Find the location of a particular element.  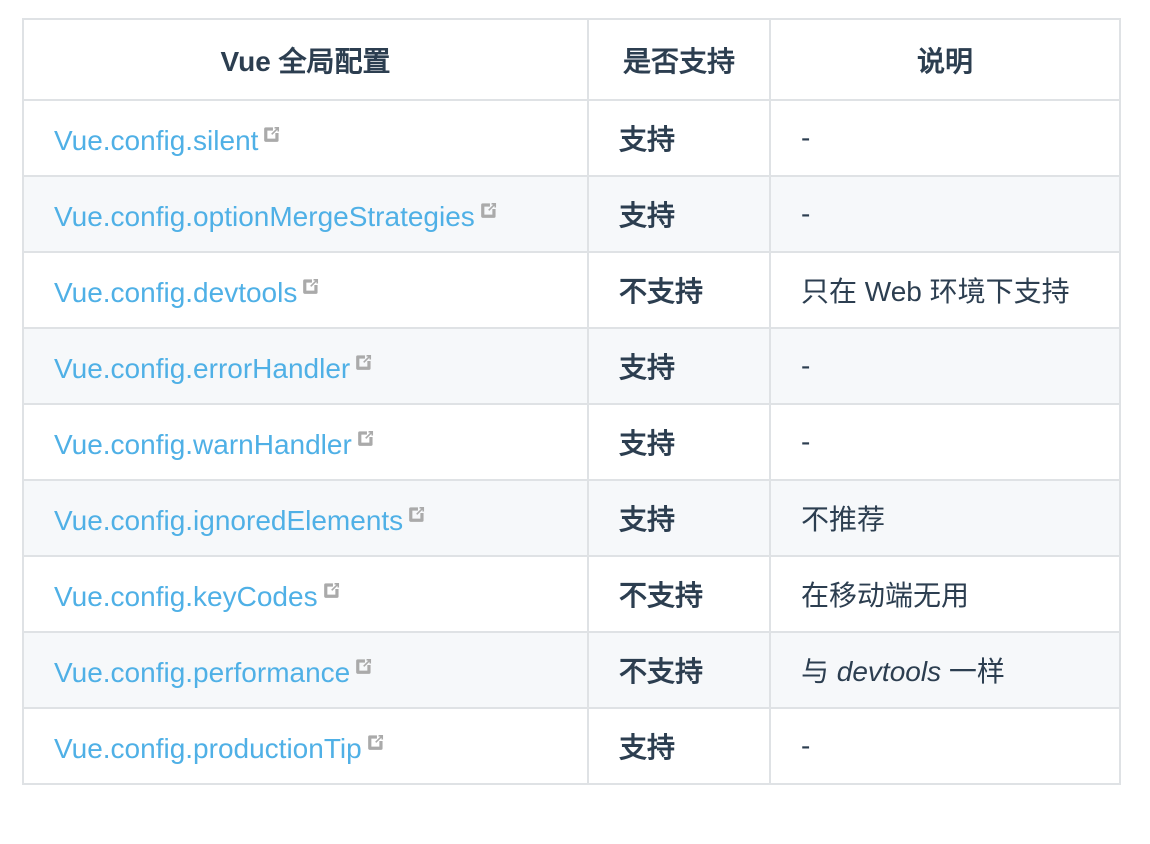

config-link: Vue.config.optionMergeStrategies is located at coordinates (276, 216).